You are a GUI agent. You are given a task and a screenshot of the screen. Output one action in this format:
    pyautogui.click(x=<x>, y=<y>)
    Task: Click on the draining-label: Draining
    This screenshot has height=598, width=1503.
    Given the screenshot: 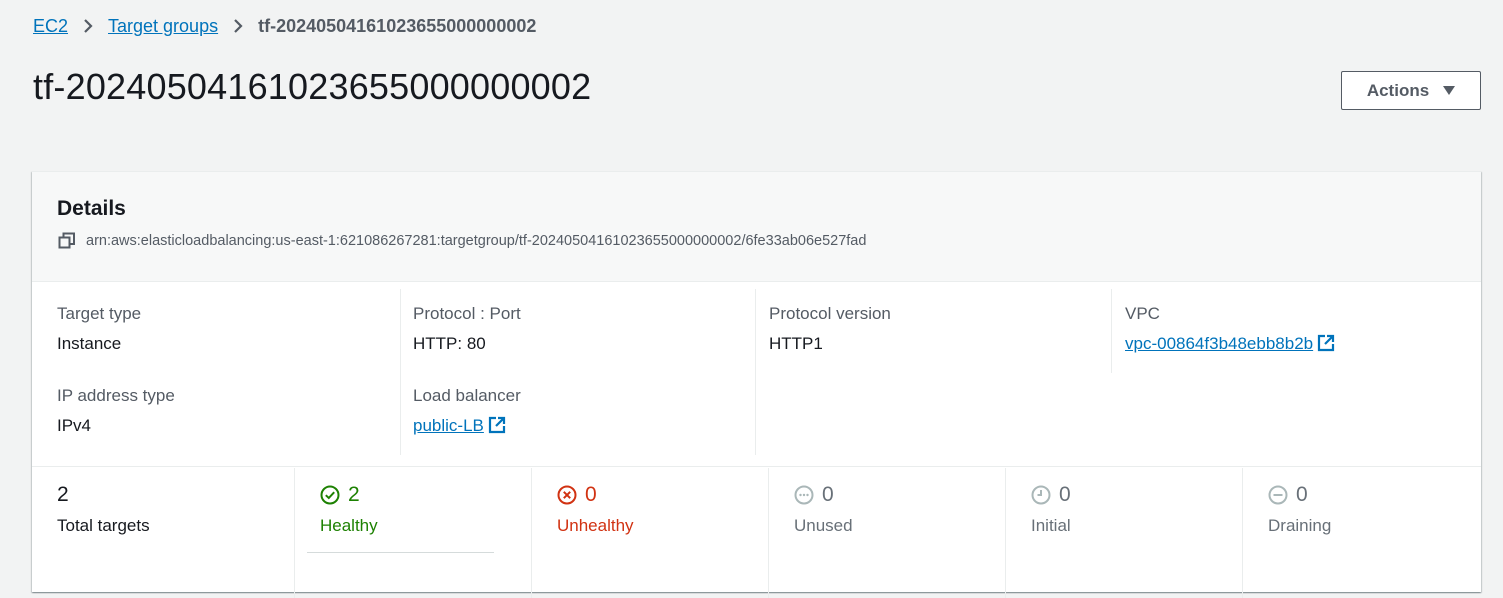 What is the action you would take?
    pyautogui.click(x=1300, y=525)
    